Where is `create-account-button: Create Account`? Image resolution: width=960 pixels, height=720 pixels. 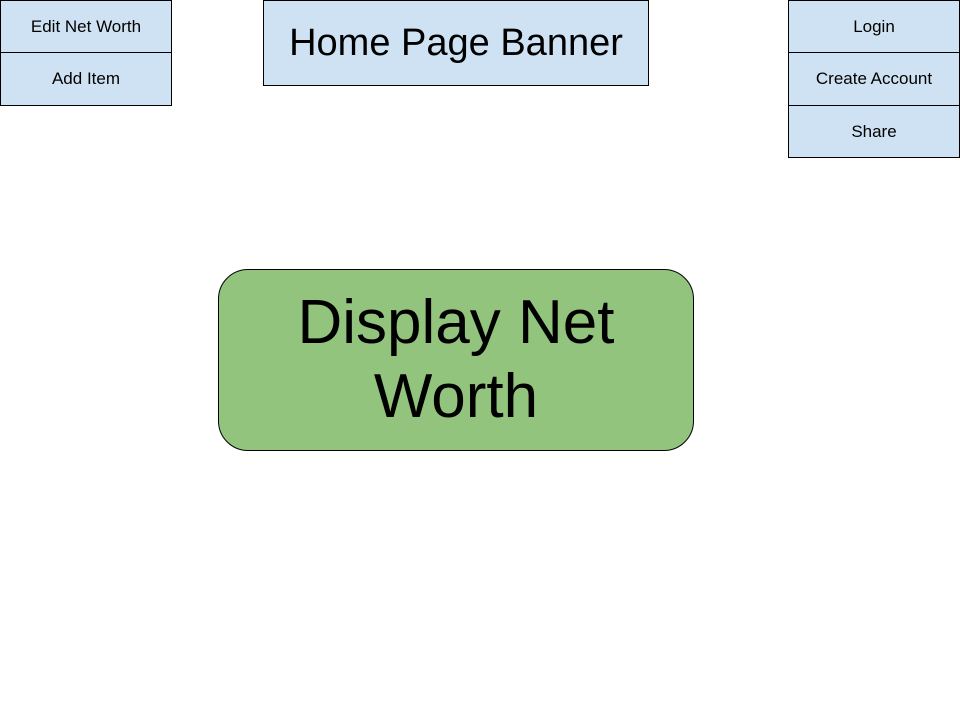
create-account-button: Create Account is located at coordinates (874, 79).